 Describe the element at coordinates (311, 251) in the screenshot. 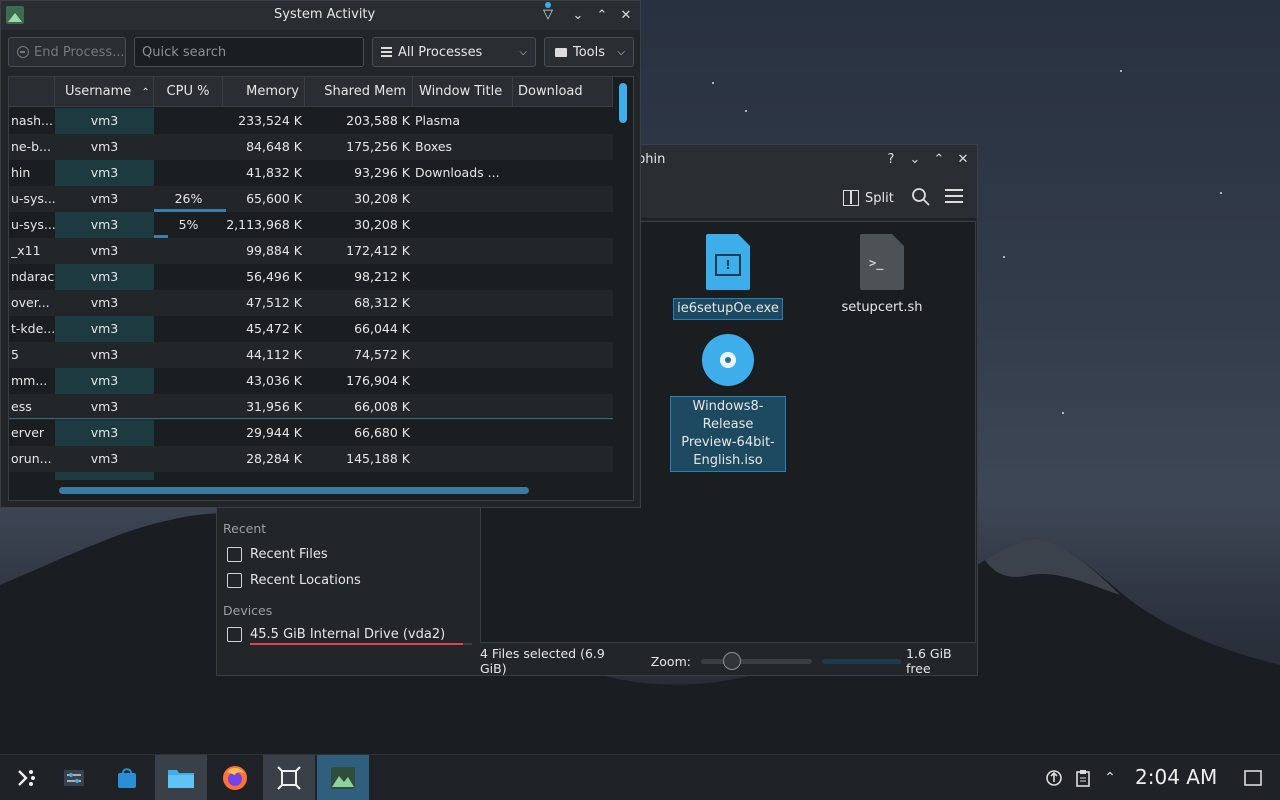

I see `table-row: _x11 vm3 99,884 K 172,412 K` at that location.